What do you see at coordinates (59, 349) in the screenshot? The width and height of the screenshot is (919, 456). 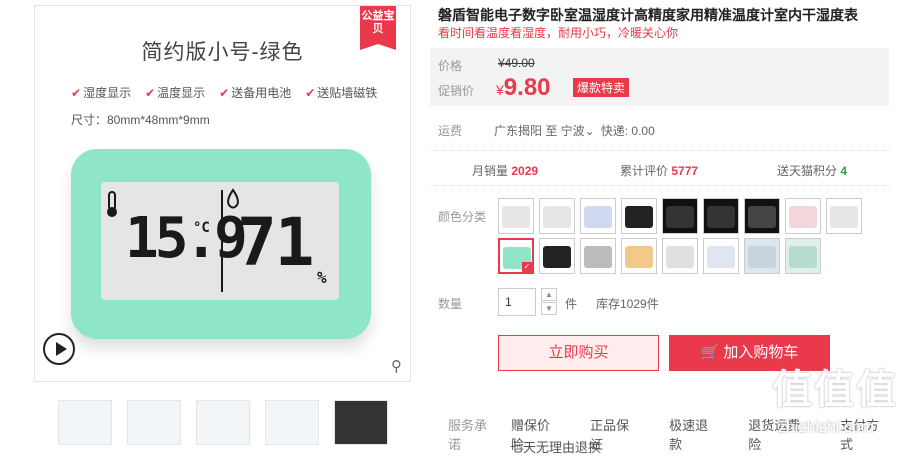 I see `play-video-icon` at bounding box center [59, 349].